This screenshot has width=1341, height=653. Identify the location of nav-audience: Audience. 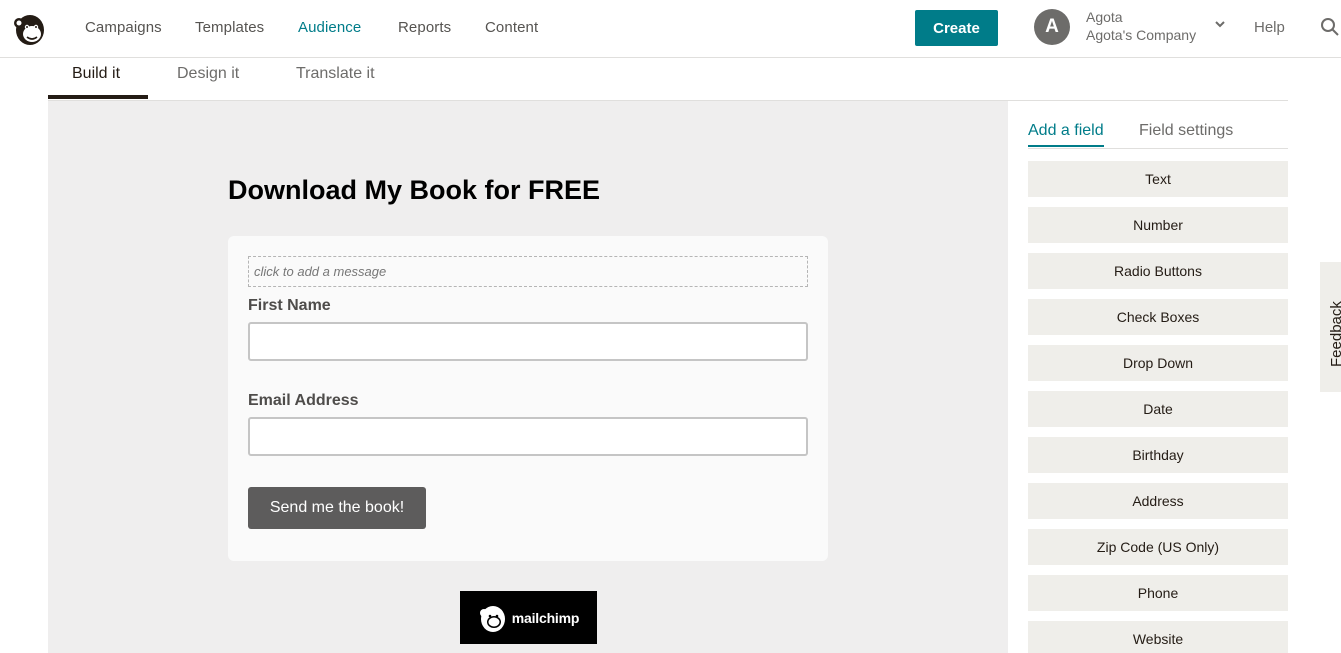
(329, 27).